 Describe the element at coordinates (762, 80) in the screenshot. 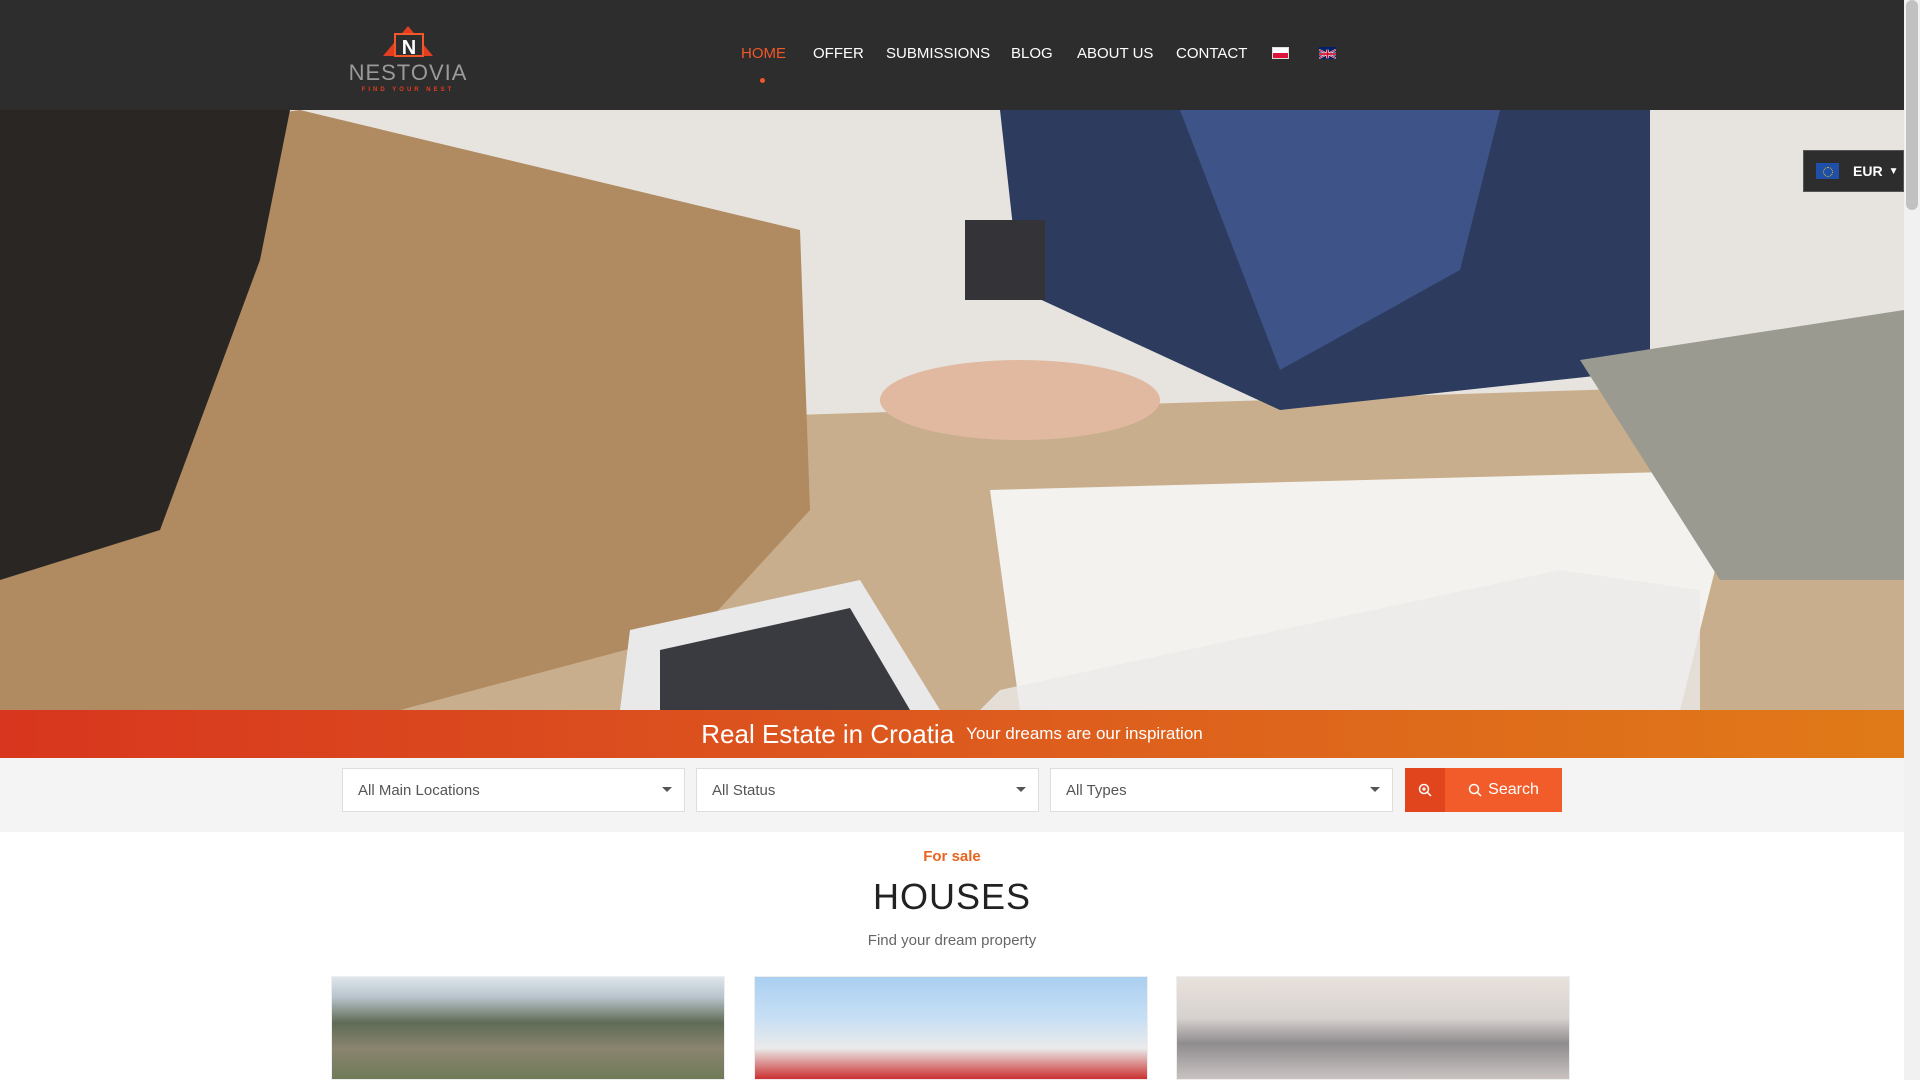

I see `active-nav-indicator` at that location.